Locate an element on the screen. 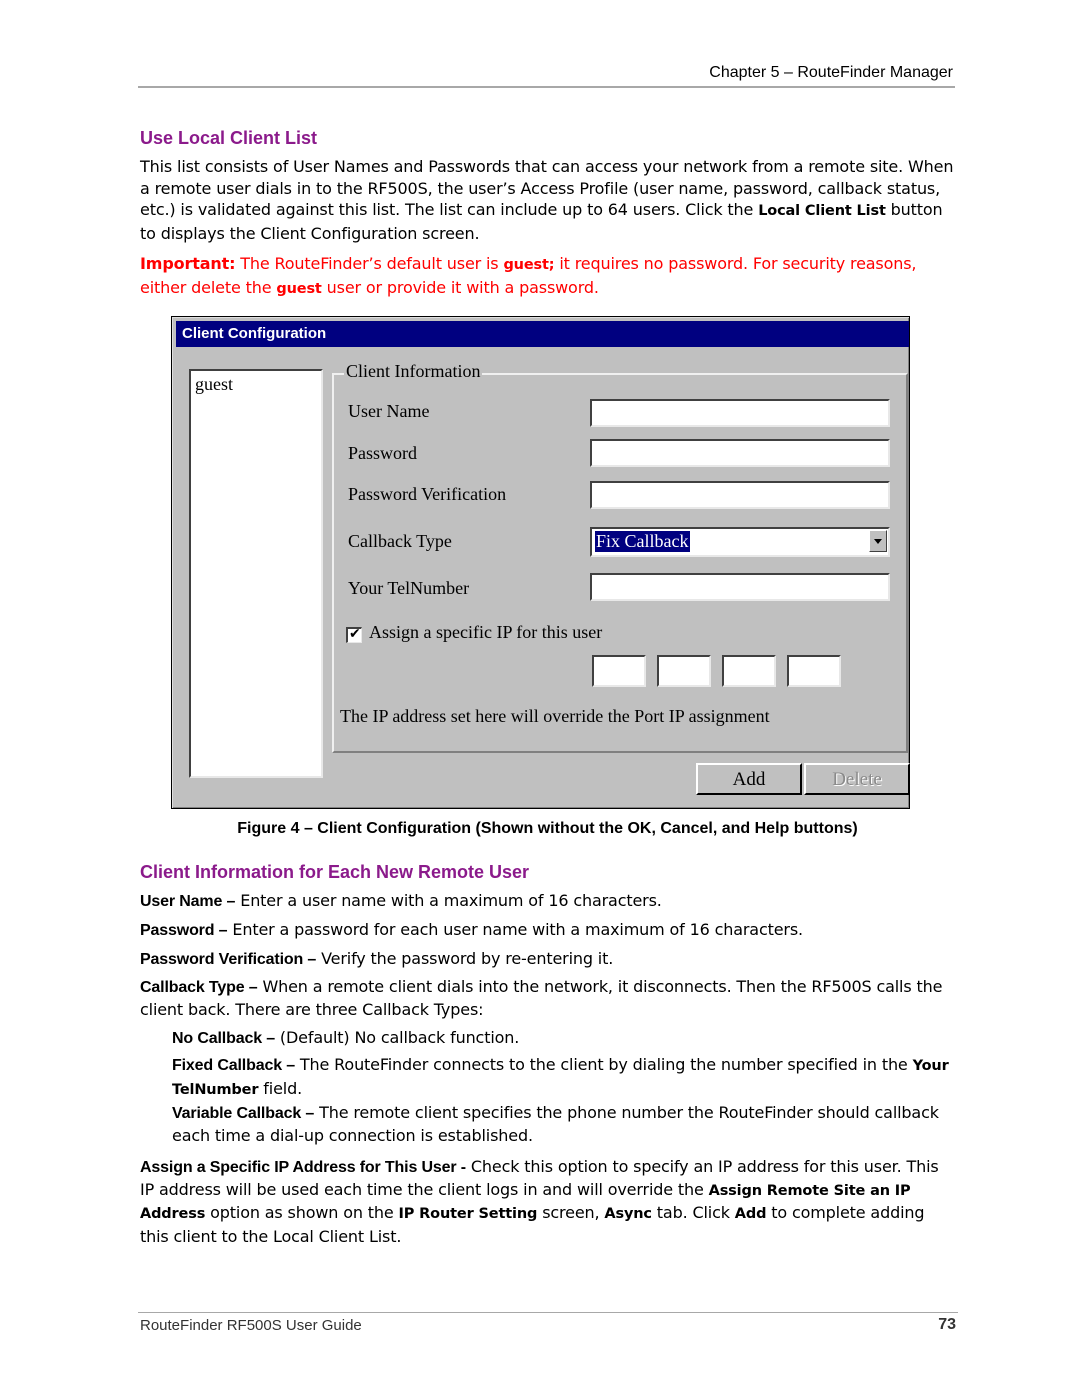 The width and height of the screenshot is (1080, 1397). term-variable-callback: Variable Callback – is located at coordinates (243, 1113).